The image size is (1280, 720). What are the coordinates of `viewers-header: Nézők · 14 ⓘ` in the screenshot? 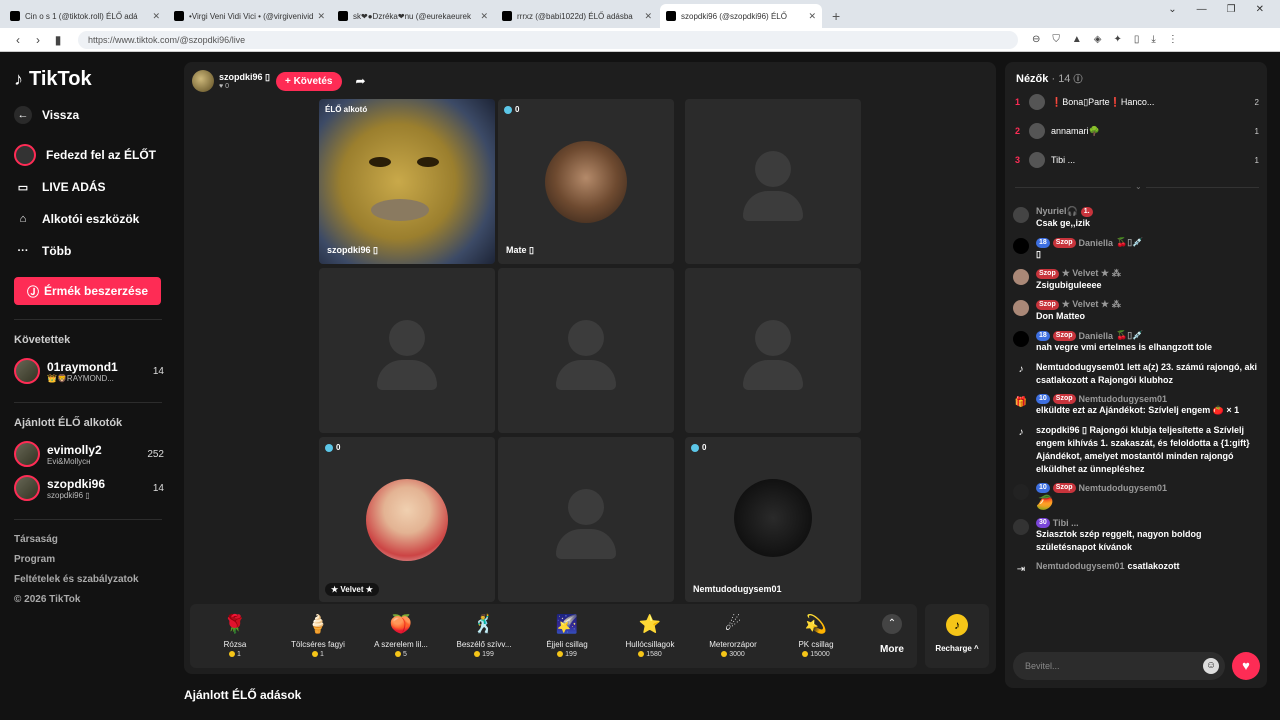 It's located at (1049, 78).